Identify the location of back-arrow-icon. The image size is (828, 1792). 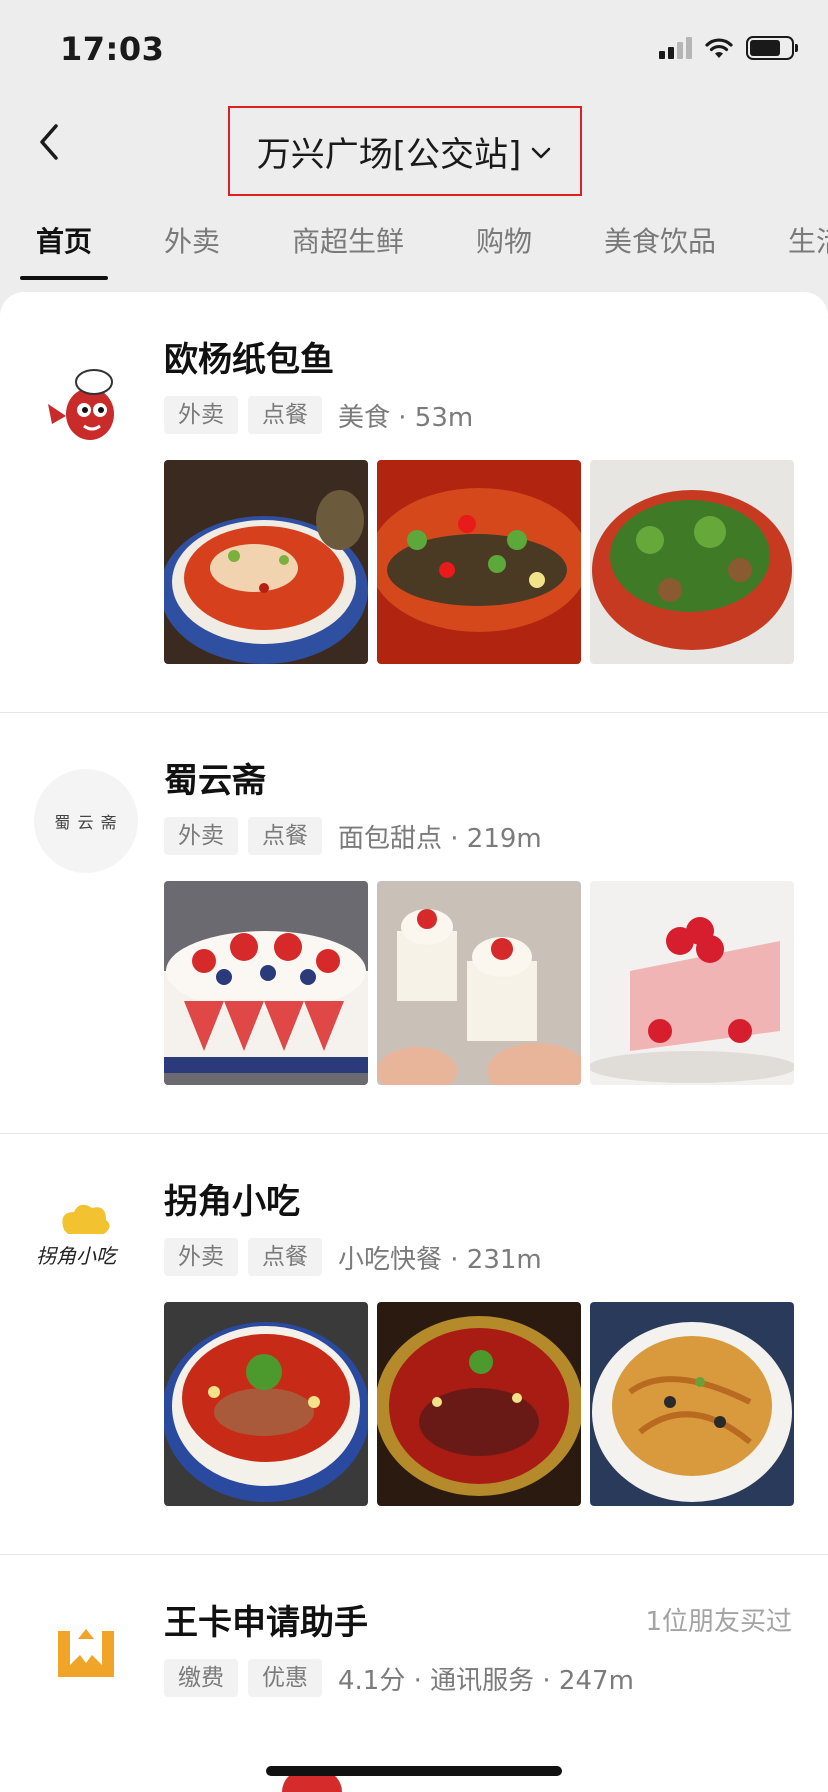
(50, 142).